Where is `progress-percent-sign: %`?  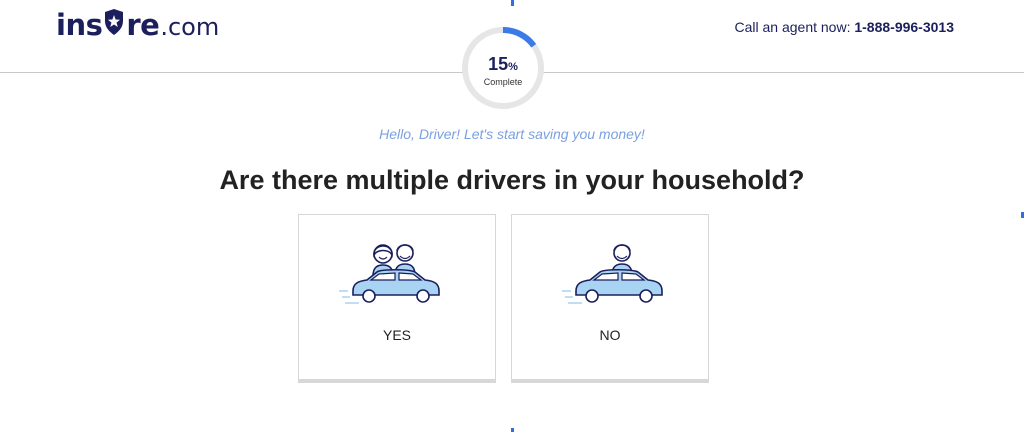 progress-percent-sign: % is located at coordinates (513, 67).